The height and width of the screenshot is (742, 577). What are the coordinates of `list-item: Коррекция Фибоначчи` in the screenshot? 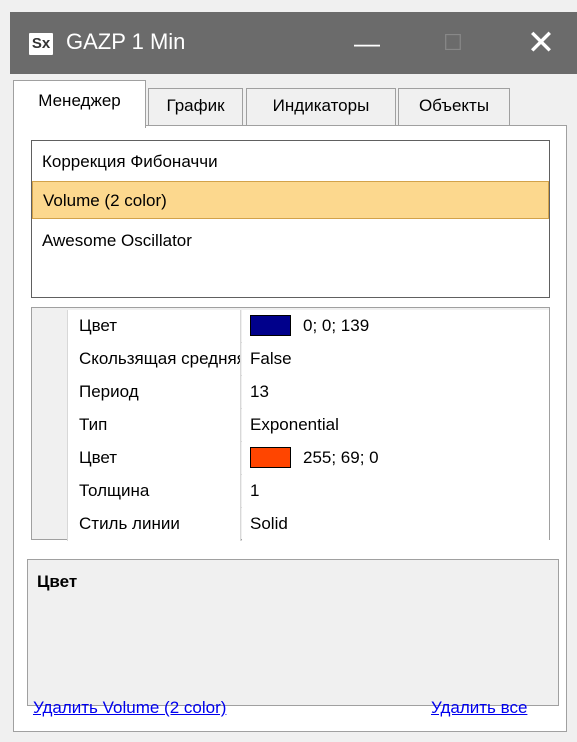 It's located at (290, 162).